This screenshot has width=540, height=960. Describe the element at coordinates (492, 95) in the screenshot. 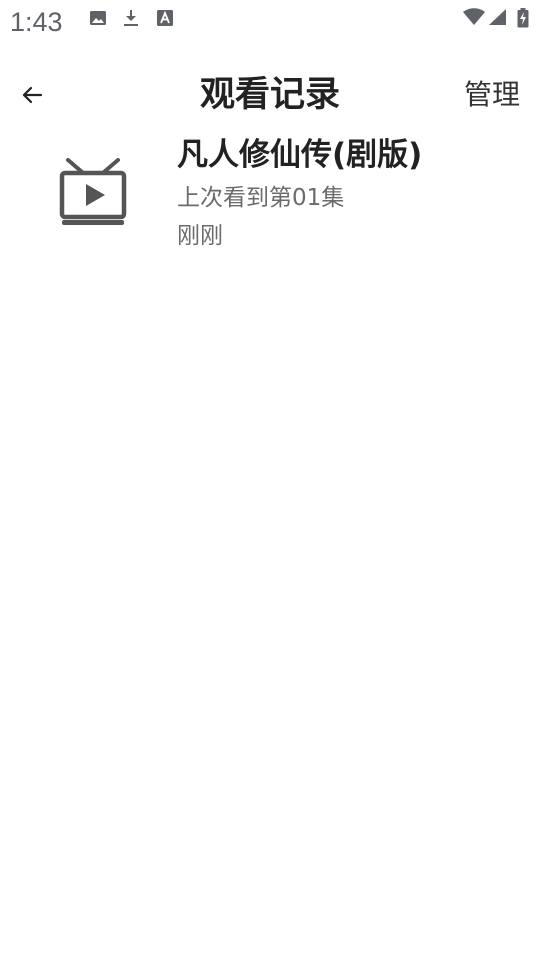

I see `manage-button: 管理` at that location.